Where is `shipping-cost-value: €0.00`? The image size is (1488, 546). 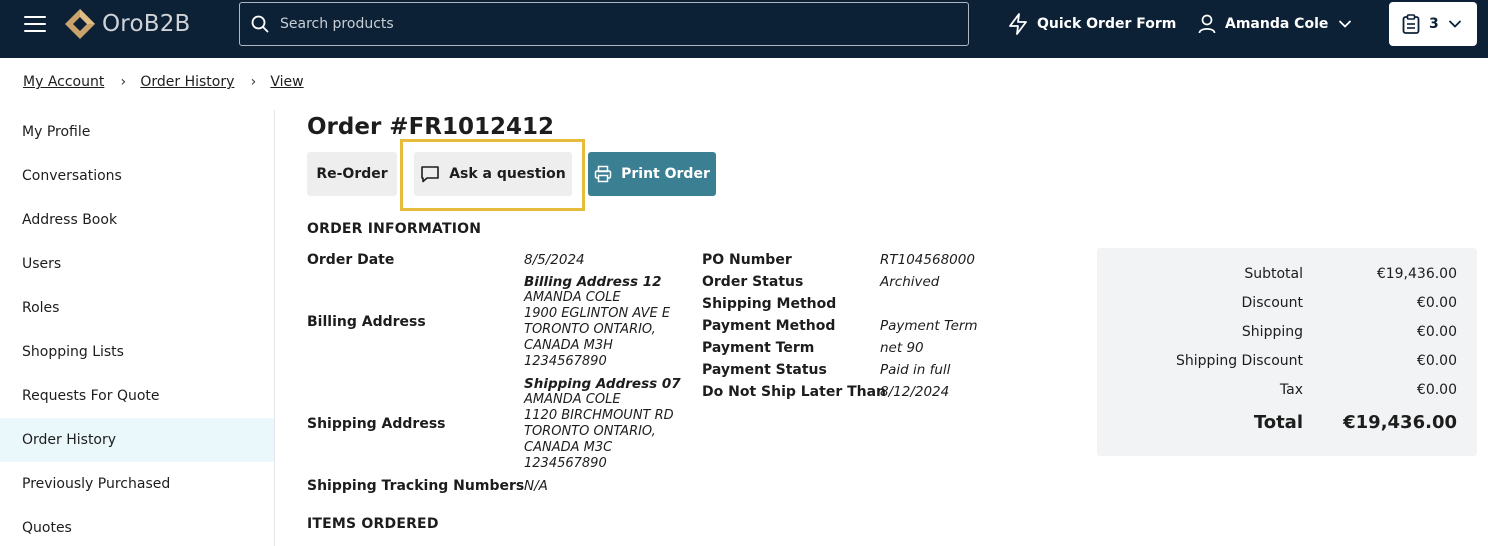
shipping-cost-value: €0.00 is located at coordinates (1436, 332).